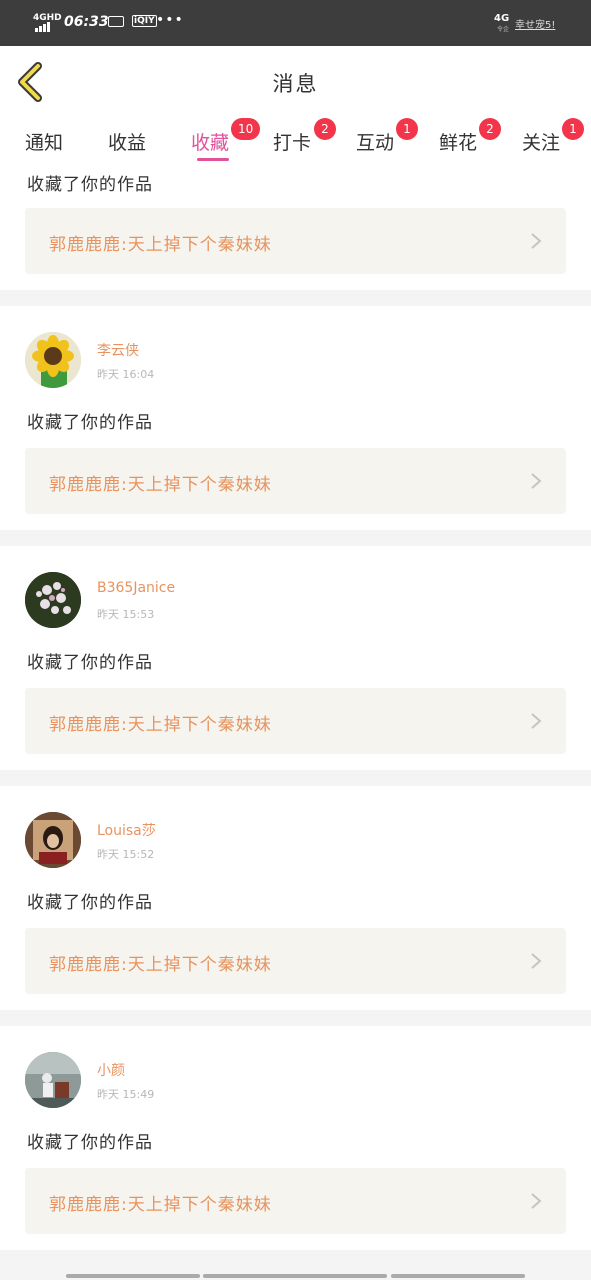 The width and height of the screenshot is (591, 1280). I want to click on tab-label: 打卡, so click(292, 143).